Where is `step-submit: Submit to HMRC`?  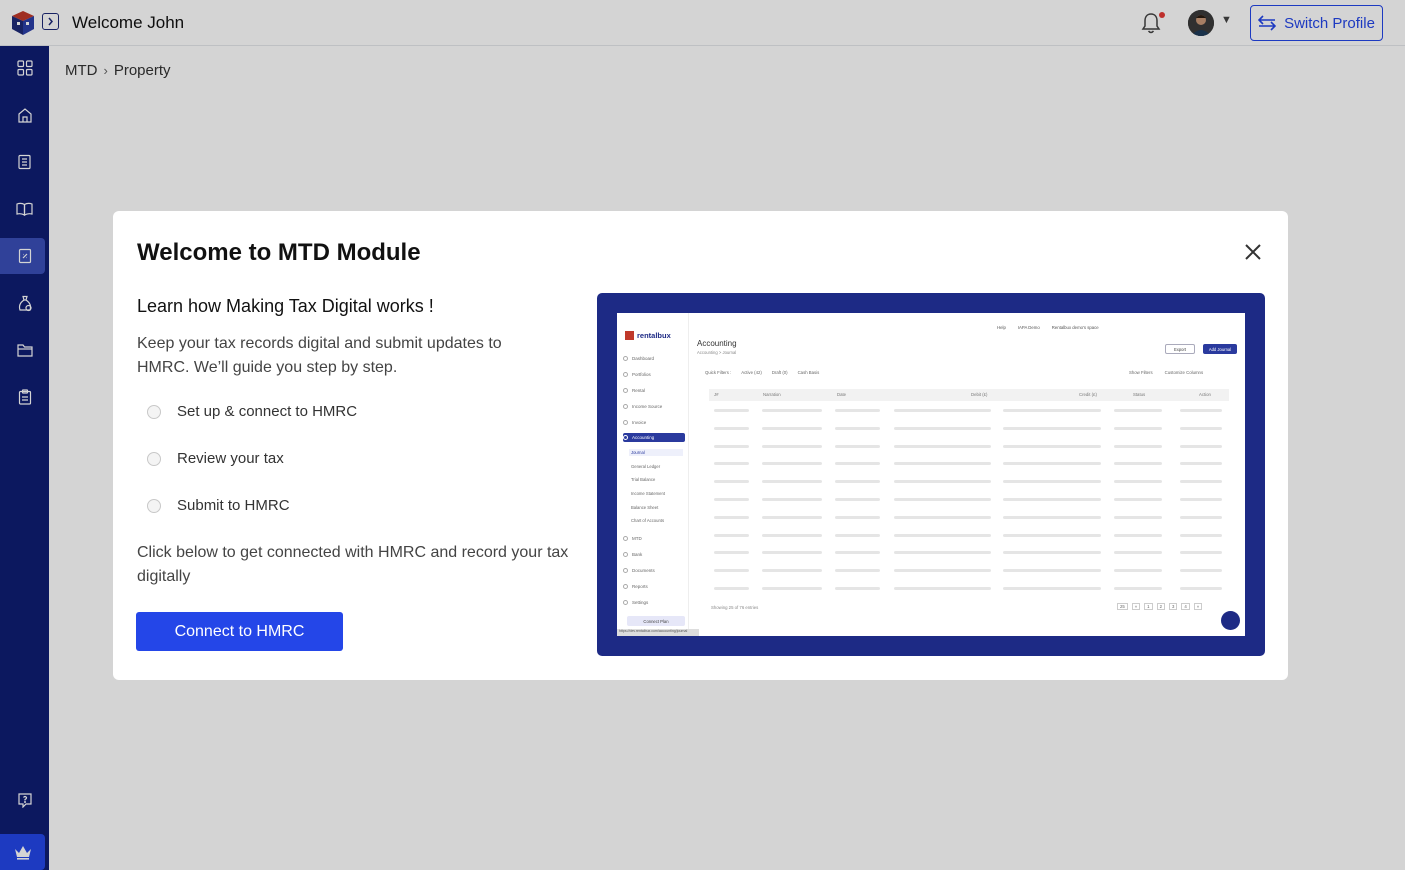 step-submit: Submit to HMRC is located at coordinates (218, 505).